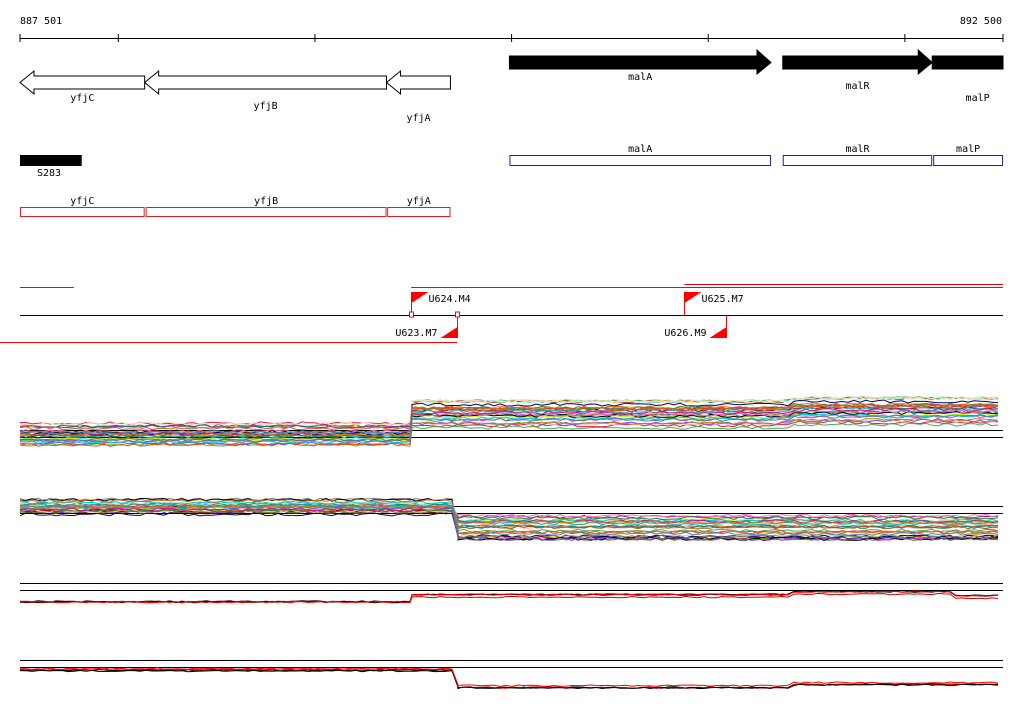  I want to click on transcript-track-plus: malA malR malP, so click(756, 155).